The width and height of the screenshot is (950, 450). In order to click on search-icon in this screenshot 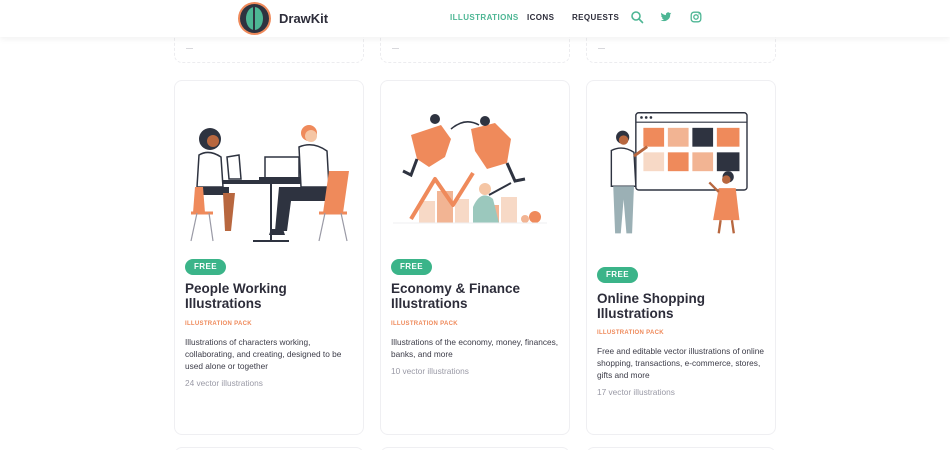, I will do `click(637, 17)`.